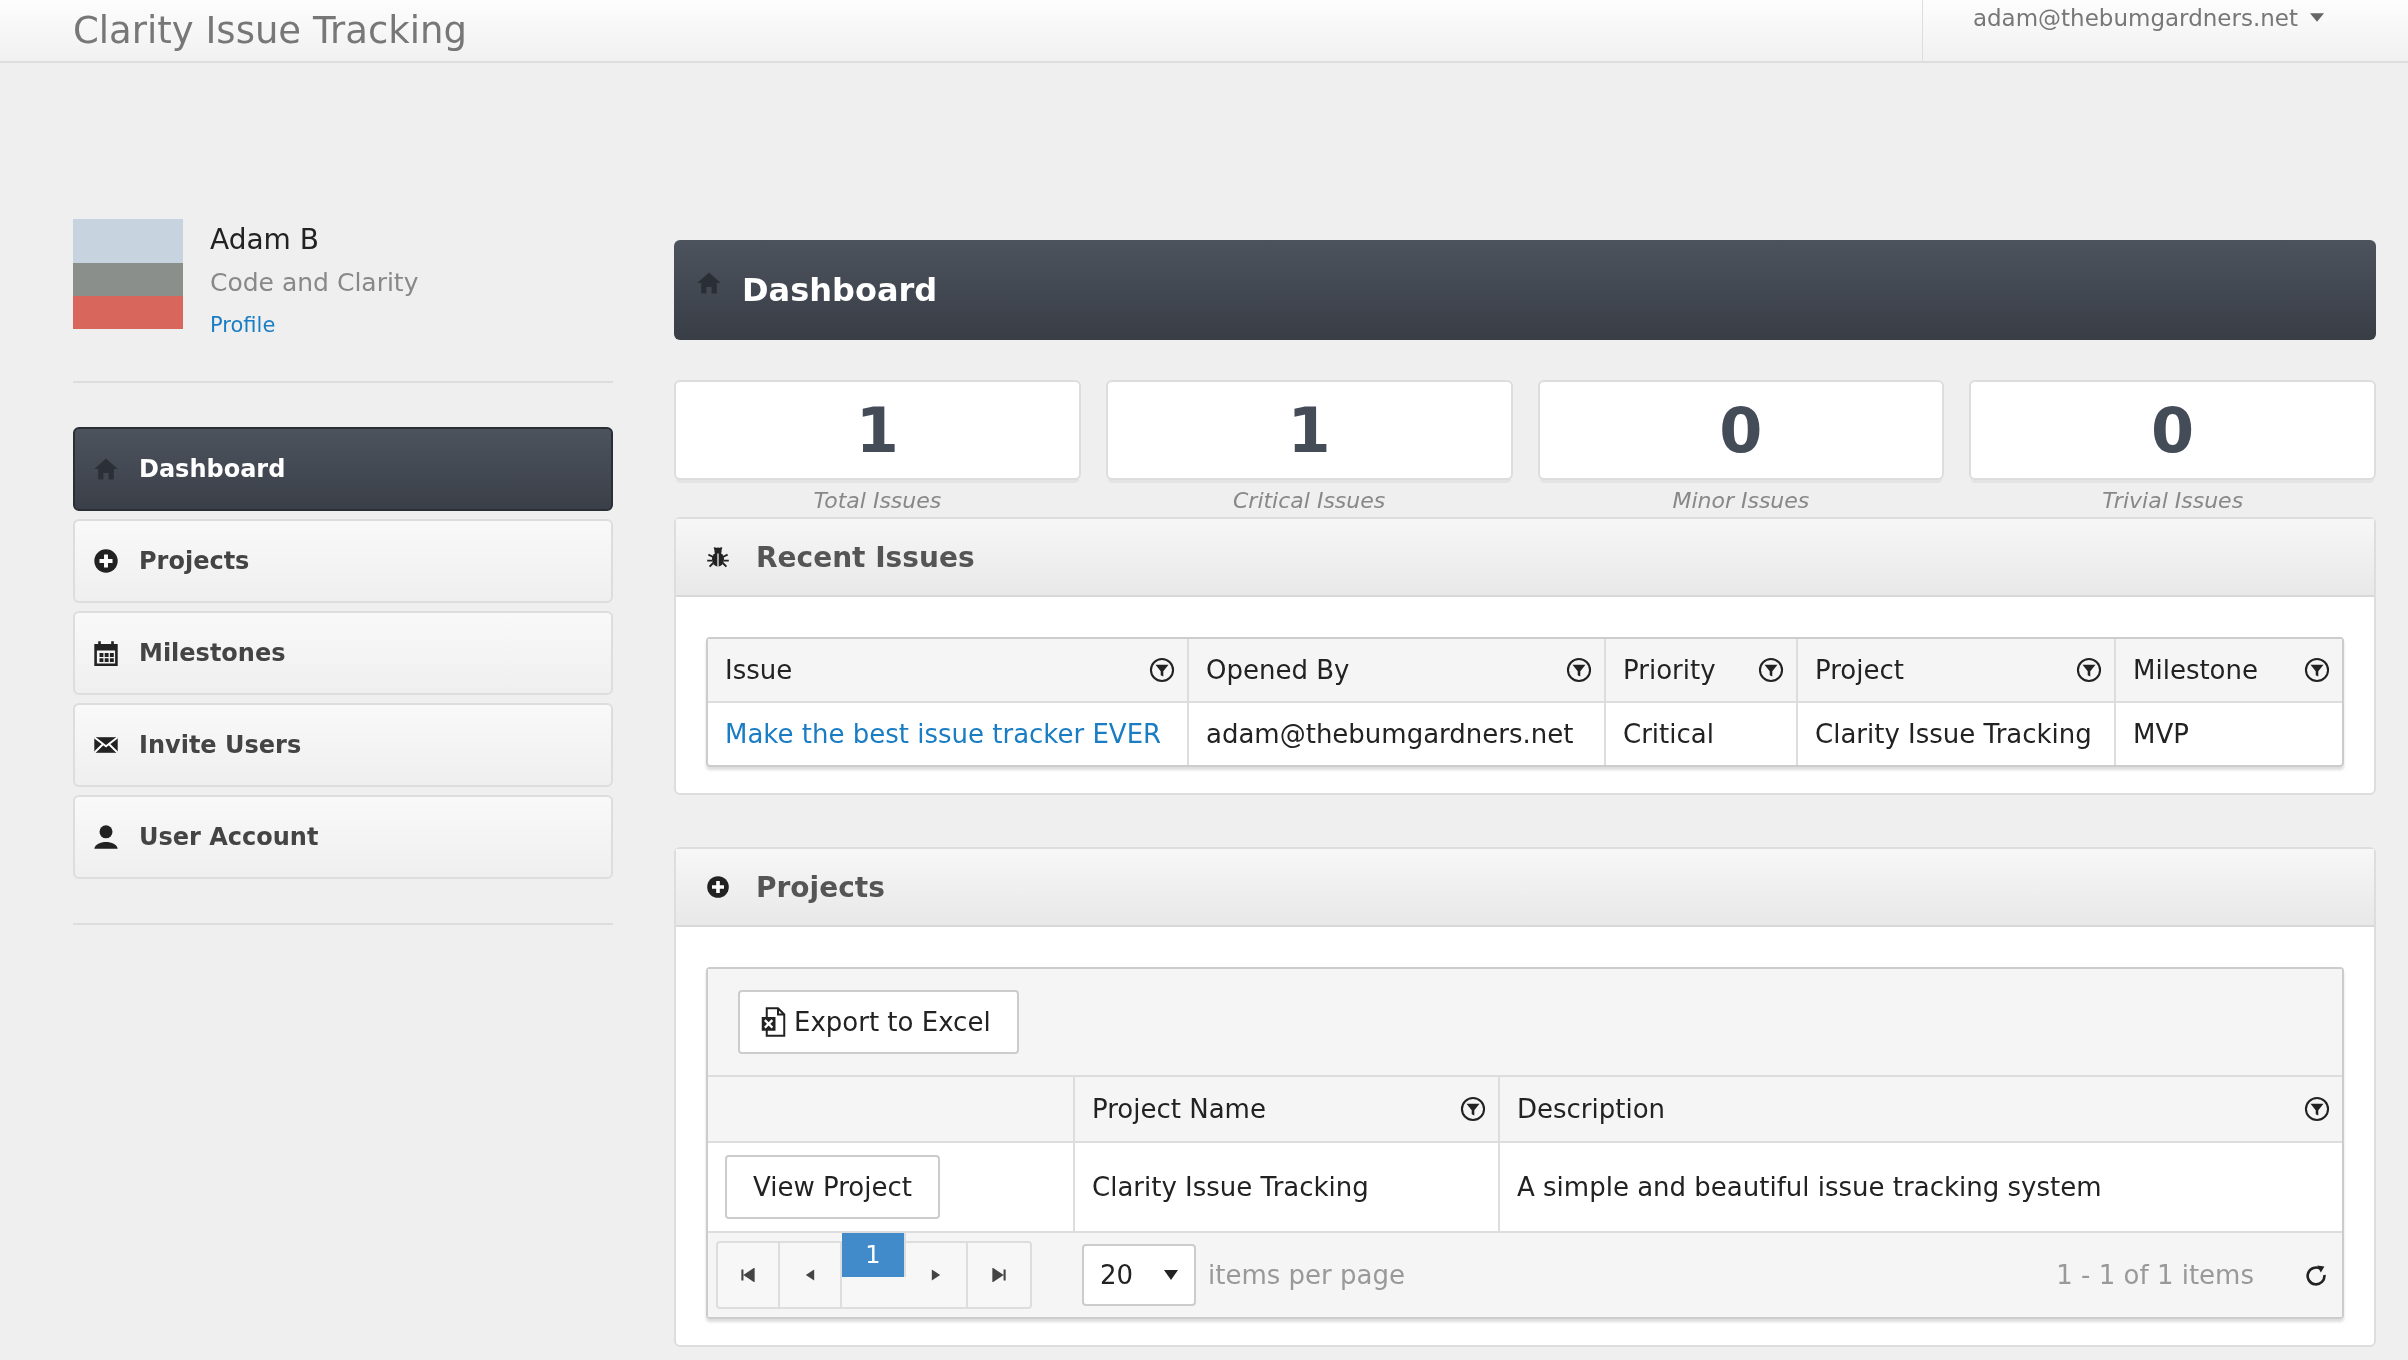  Describe the element at coordinates (314, 282) in the screenshot. I see `organization-name: Code and Clarity` at that location.